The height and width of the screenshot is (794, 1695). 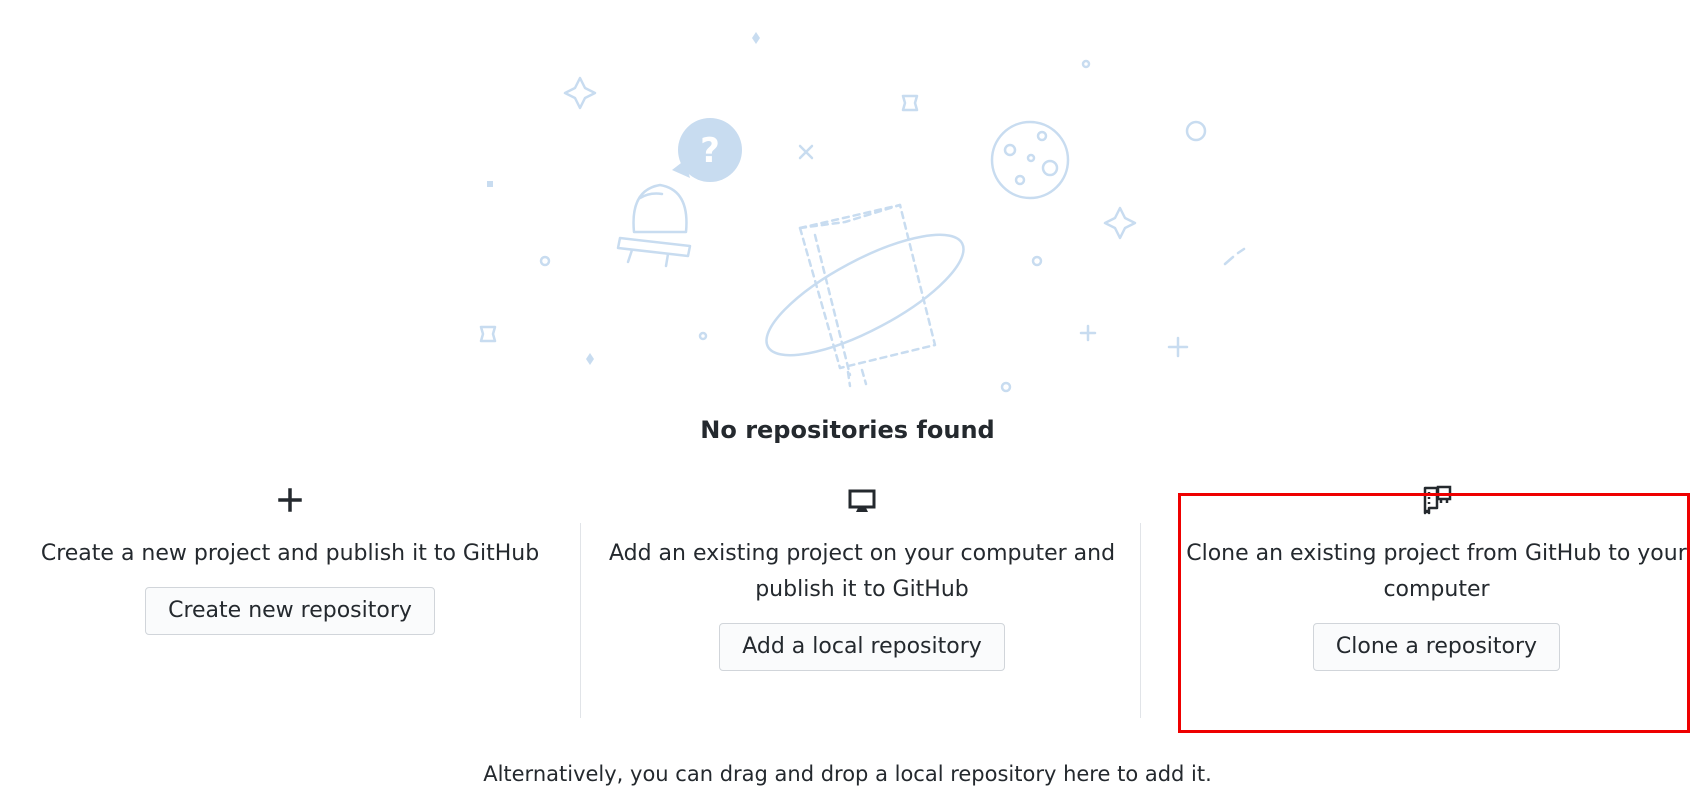 What do you see at coordinates (1234, 256) in the screenshot?
I see `dash-icon` at bounding box center [1234, 256].